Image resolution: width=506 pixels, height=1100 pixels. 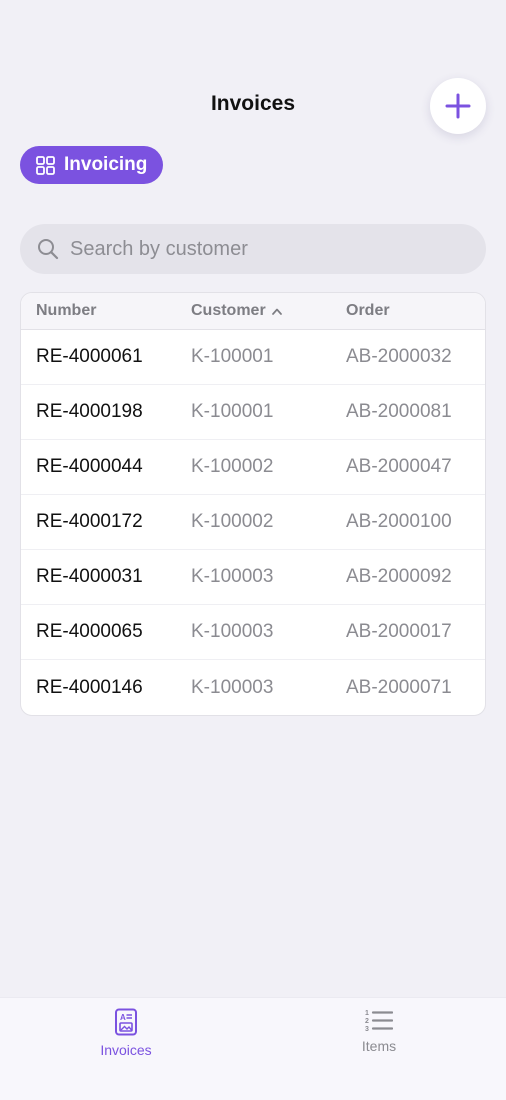 What do you see at coordinates (399, 411) in the screenshot?
I see `order-id: AB-2000081` at bounding box center [399, 411].